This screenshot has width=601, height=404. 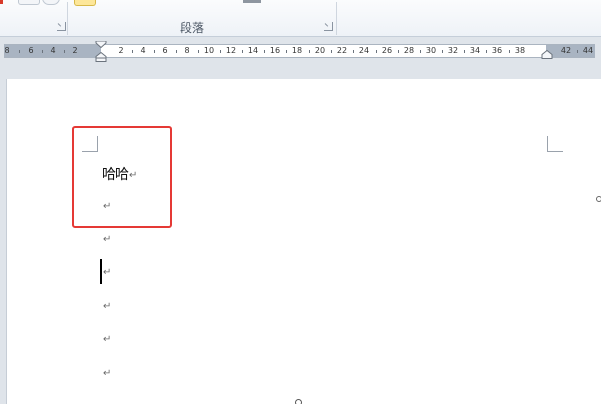 I want to click on hanging-indent-marker-icon, so click(x=101, y=57).